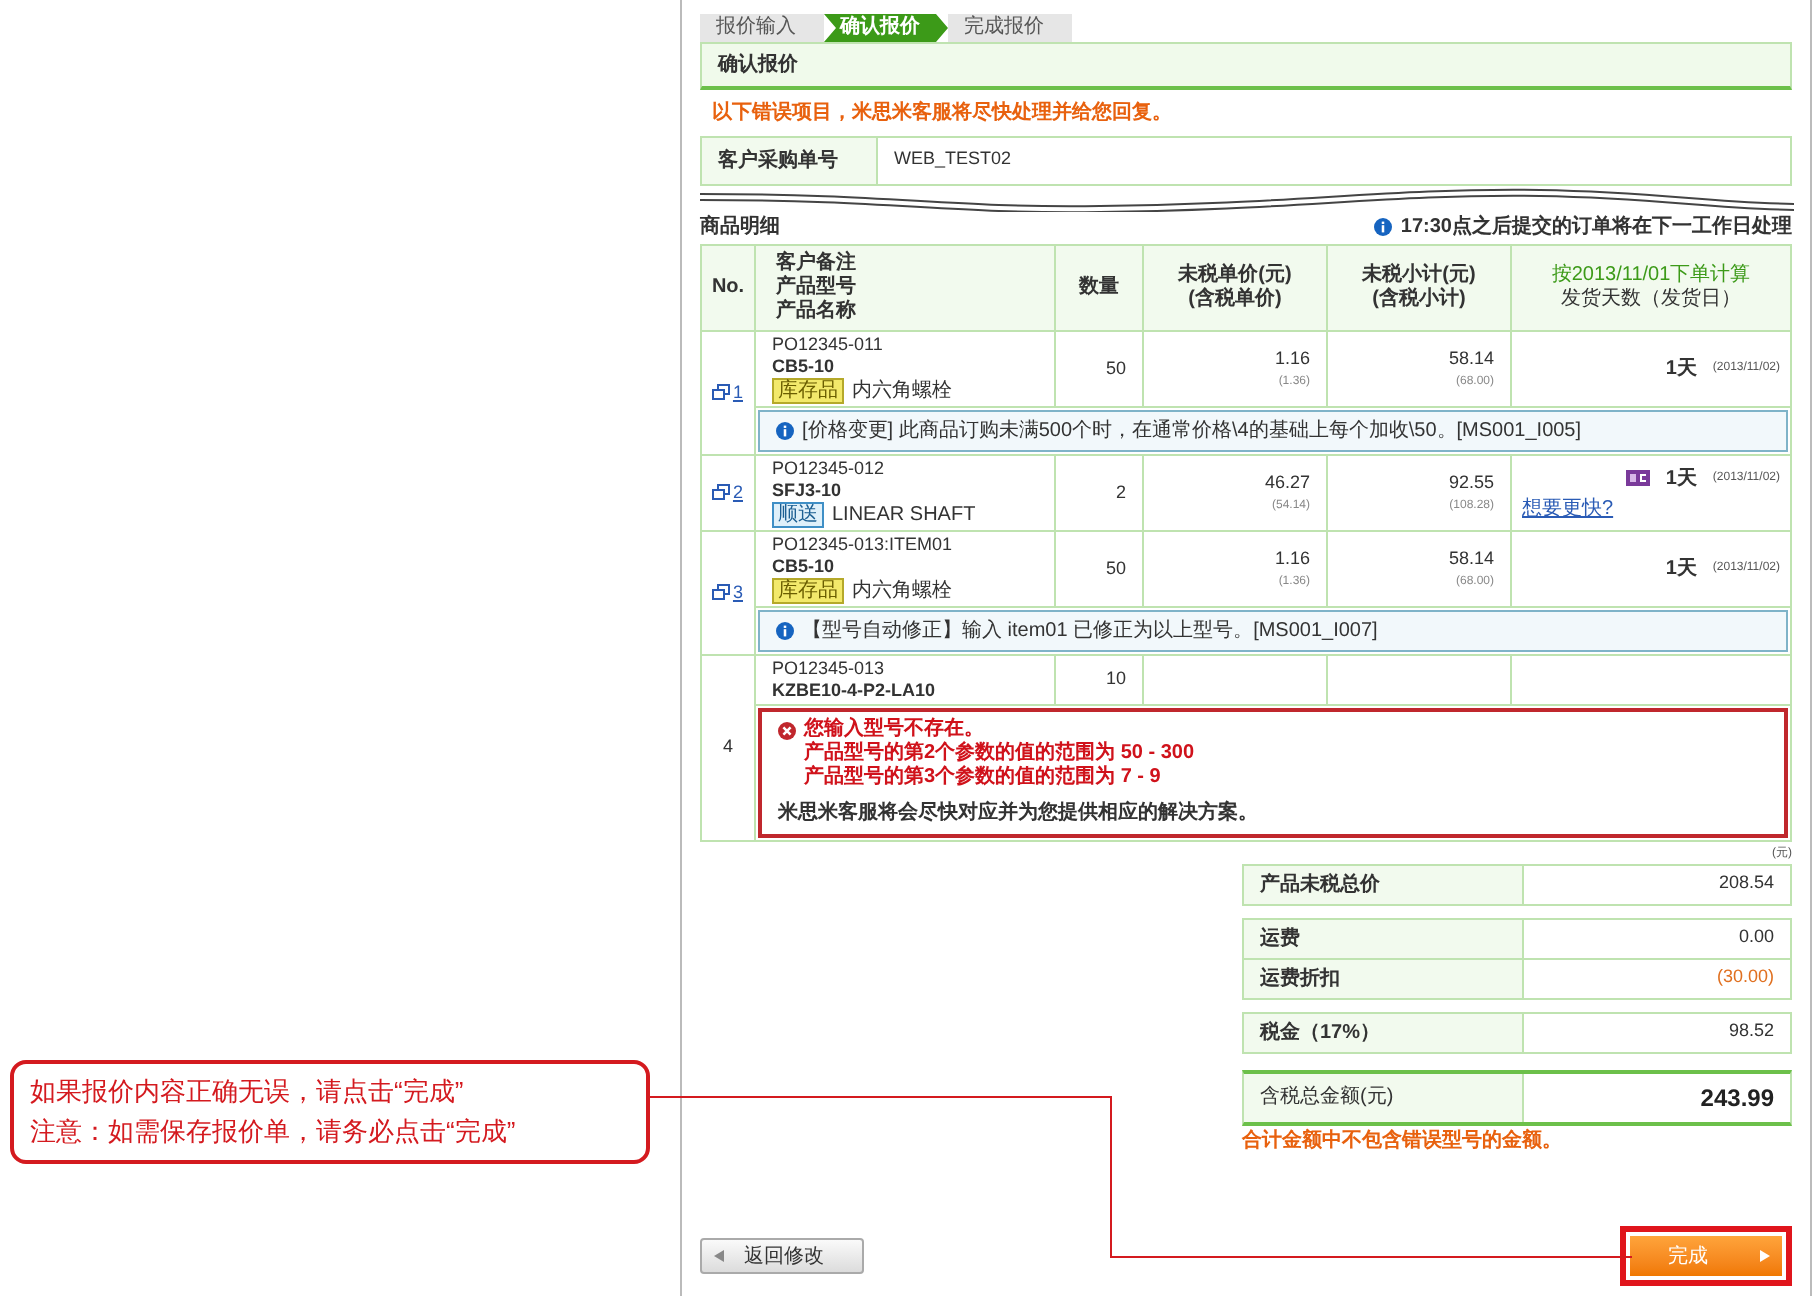  Describe the element at coordinates (1419, 288) in the screenshot. I see `column-header: 未税小计(元) (含税小计)` at that location.